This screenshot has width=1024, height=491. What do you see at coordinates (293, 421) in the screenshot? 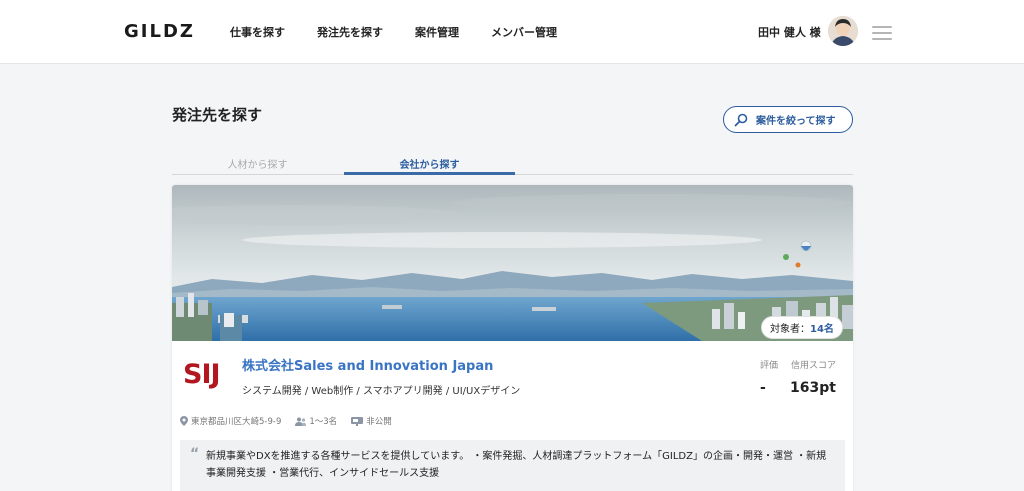
I see `company-meta: 東京都品川区大崎5-9-9 1〜3名 非公開` at bounding box center [293, 421].